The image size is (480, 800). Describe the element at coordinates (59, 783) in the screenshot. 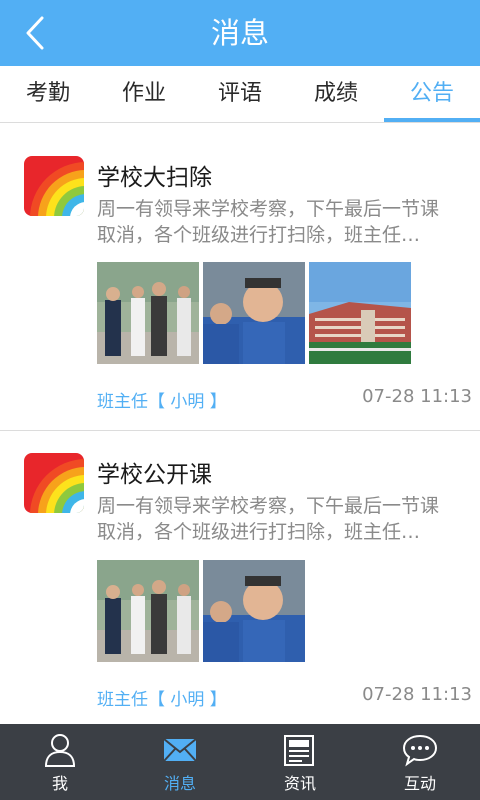

I see `nav-label: 我` at that location.